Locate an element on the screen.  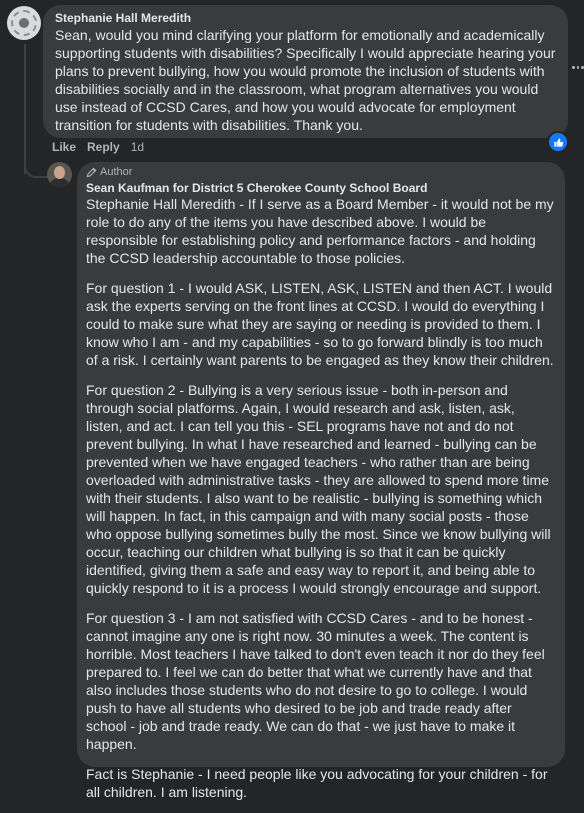
reply-button: Reply is located at coordinates (103, 147).